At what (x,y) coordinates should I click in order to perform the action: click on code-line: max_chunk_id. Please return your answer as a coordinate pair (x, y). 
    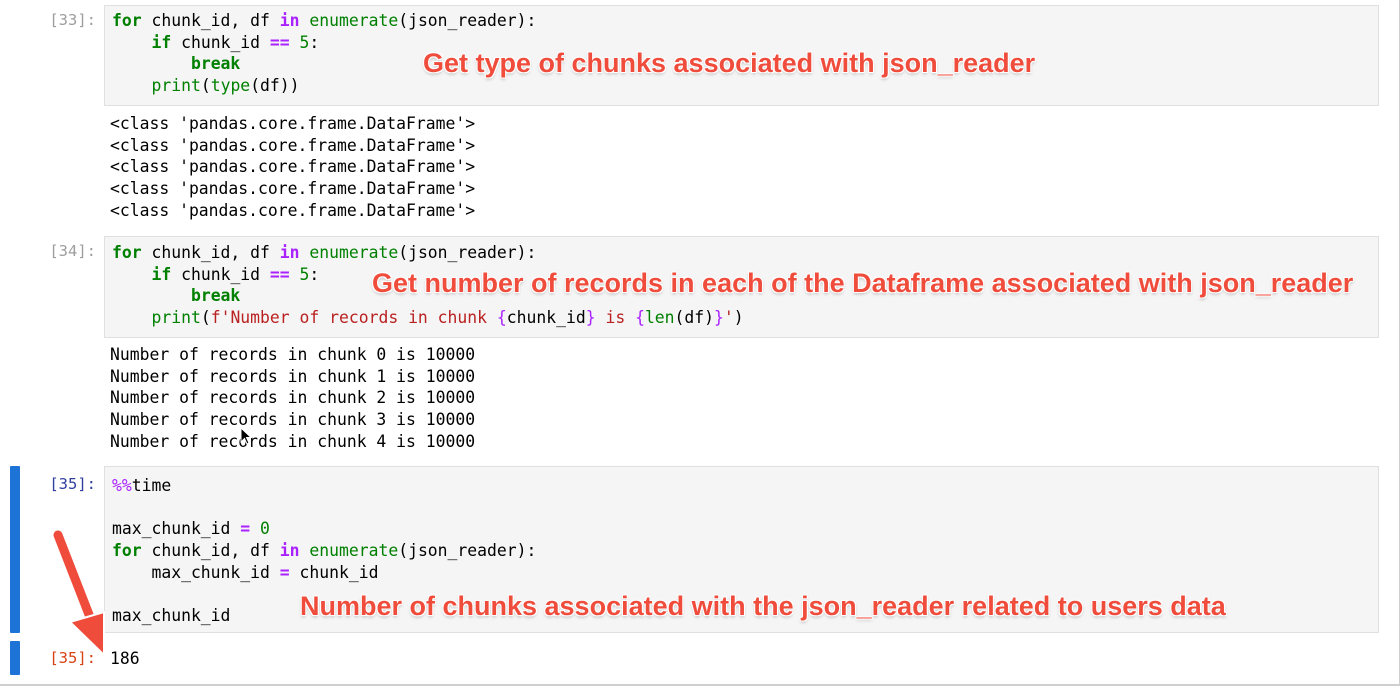
    Looking at the image, I should click on (171, 616).